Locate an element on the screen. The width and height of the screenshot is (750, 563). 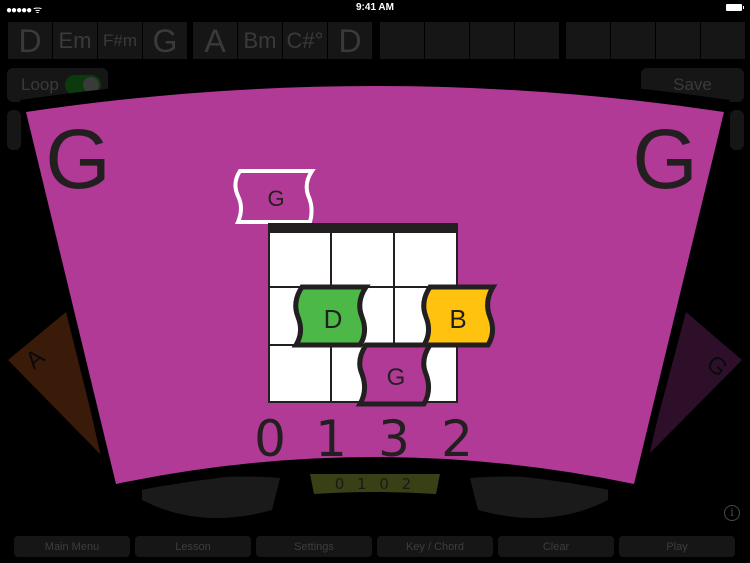
note-label-g: G is located at coordinates (396, 377).